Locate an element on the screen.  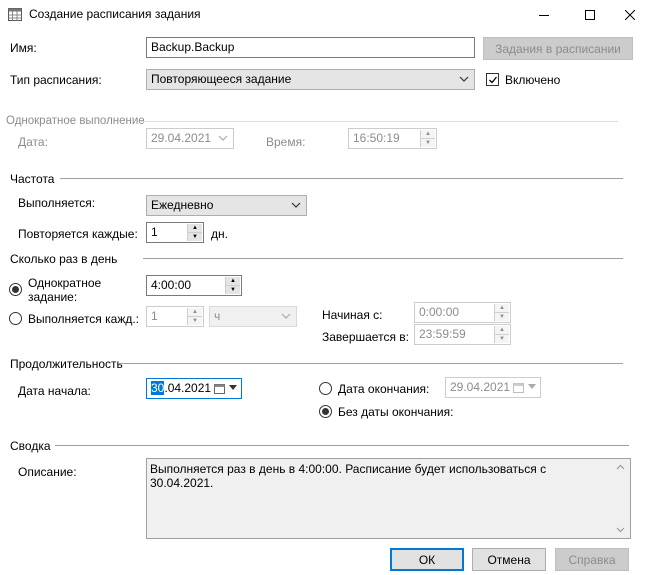
check-icon is located at coordinates (492, 79).